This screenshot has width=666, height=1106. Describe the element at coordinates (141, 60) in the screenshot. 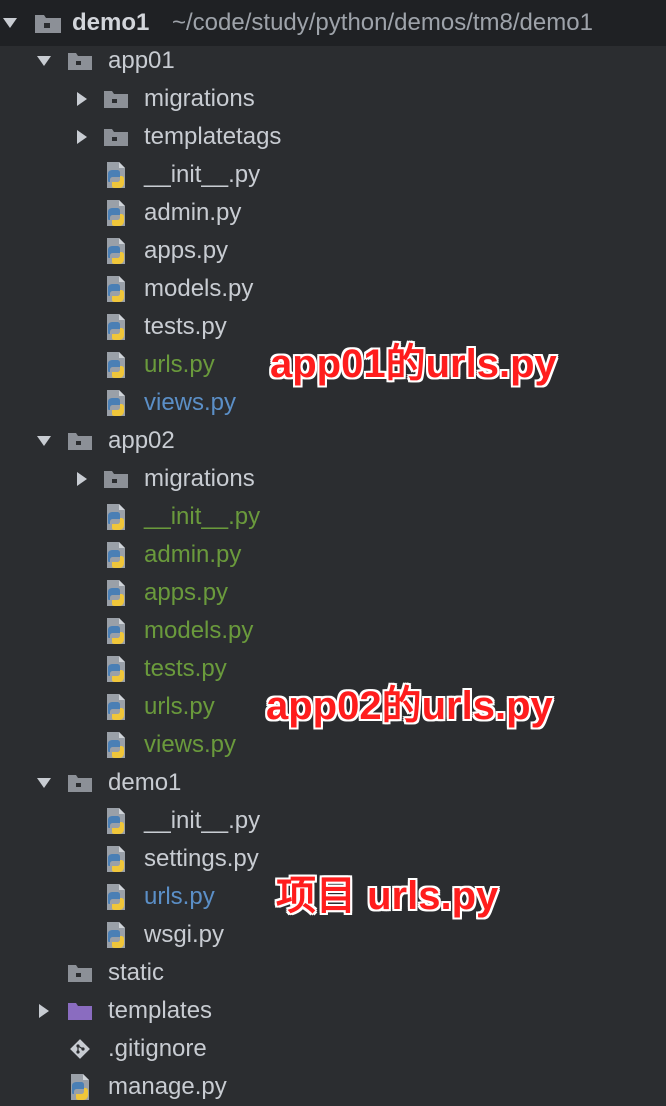

I see `tree-item-label: app01` at that location.